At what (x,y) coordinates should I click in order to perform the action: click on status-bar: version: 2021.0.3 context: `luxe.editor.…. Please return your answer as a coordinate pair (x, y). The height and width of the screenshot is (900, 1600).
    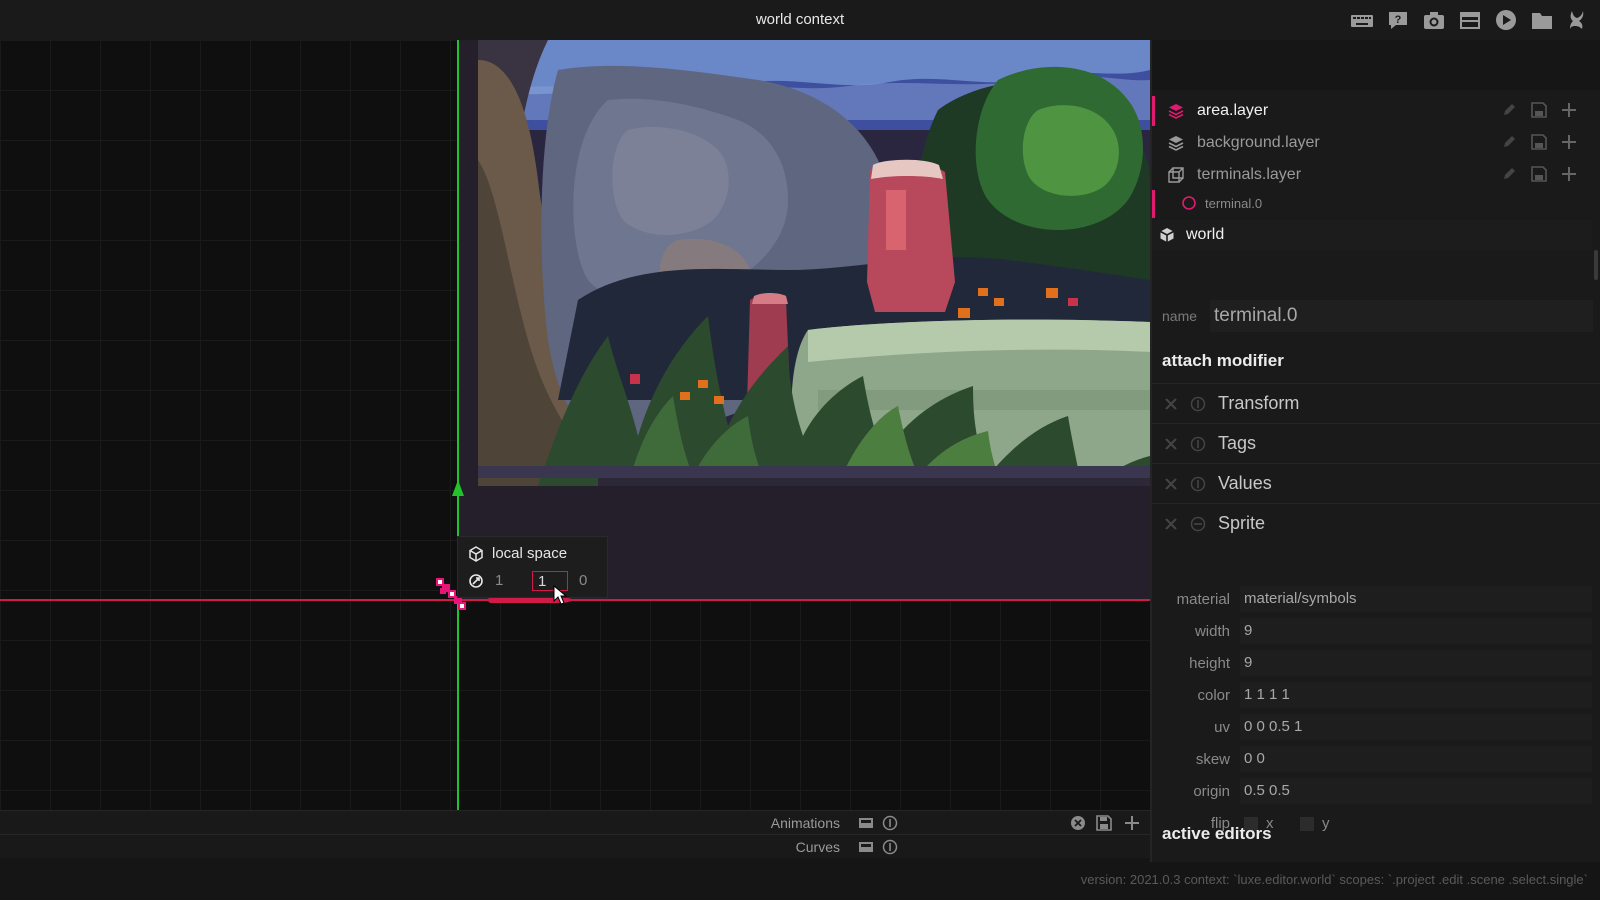
    Looking at the image, I should click on (800, 881).